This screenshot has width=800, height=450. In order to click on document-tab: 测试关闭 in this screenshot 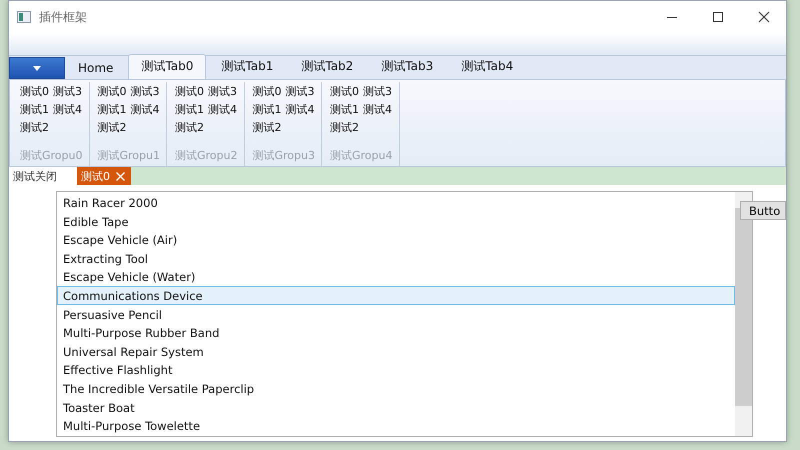, I will do `click(43, 176)`.